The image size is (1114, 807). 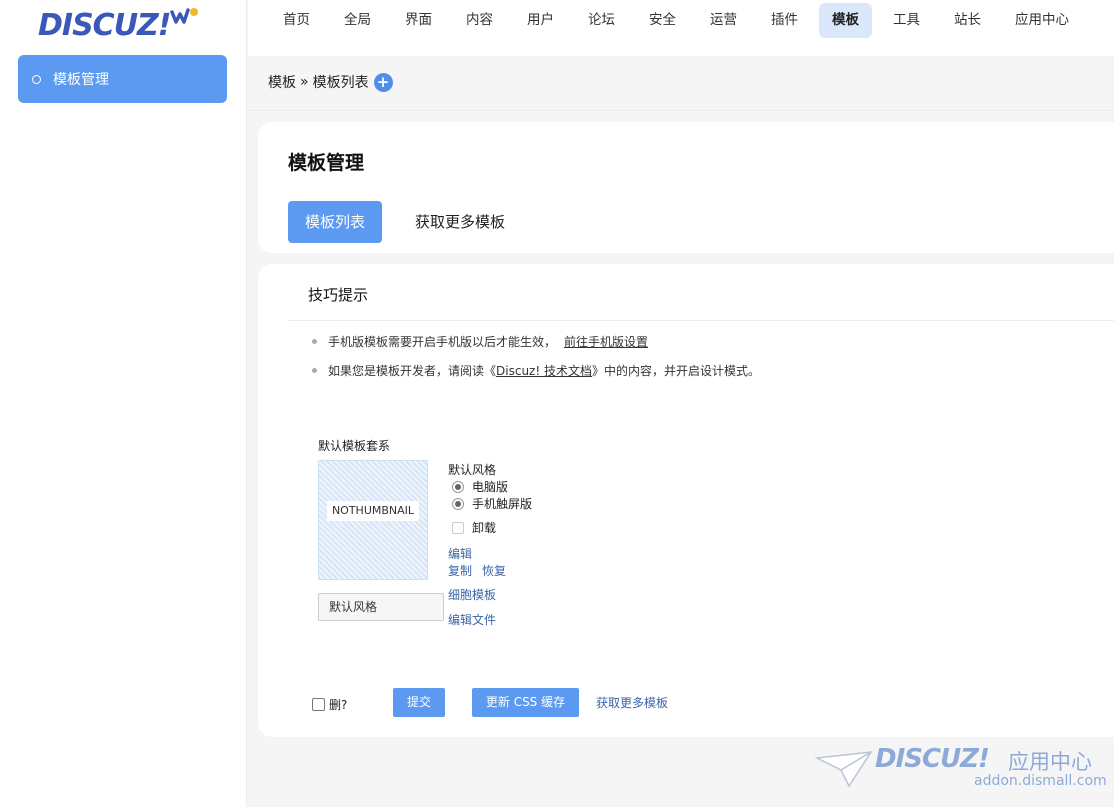 I want to click on tips-title: 技巧提示, so click(x=338, y=295).